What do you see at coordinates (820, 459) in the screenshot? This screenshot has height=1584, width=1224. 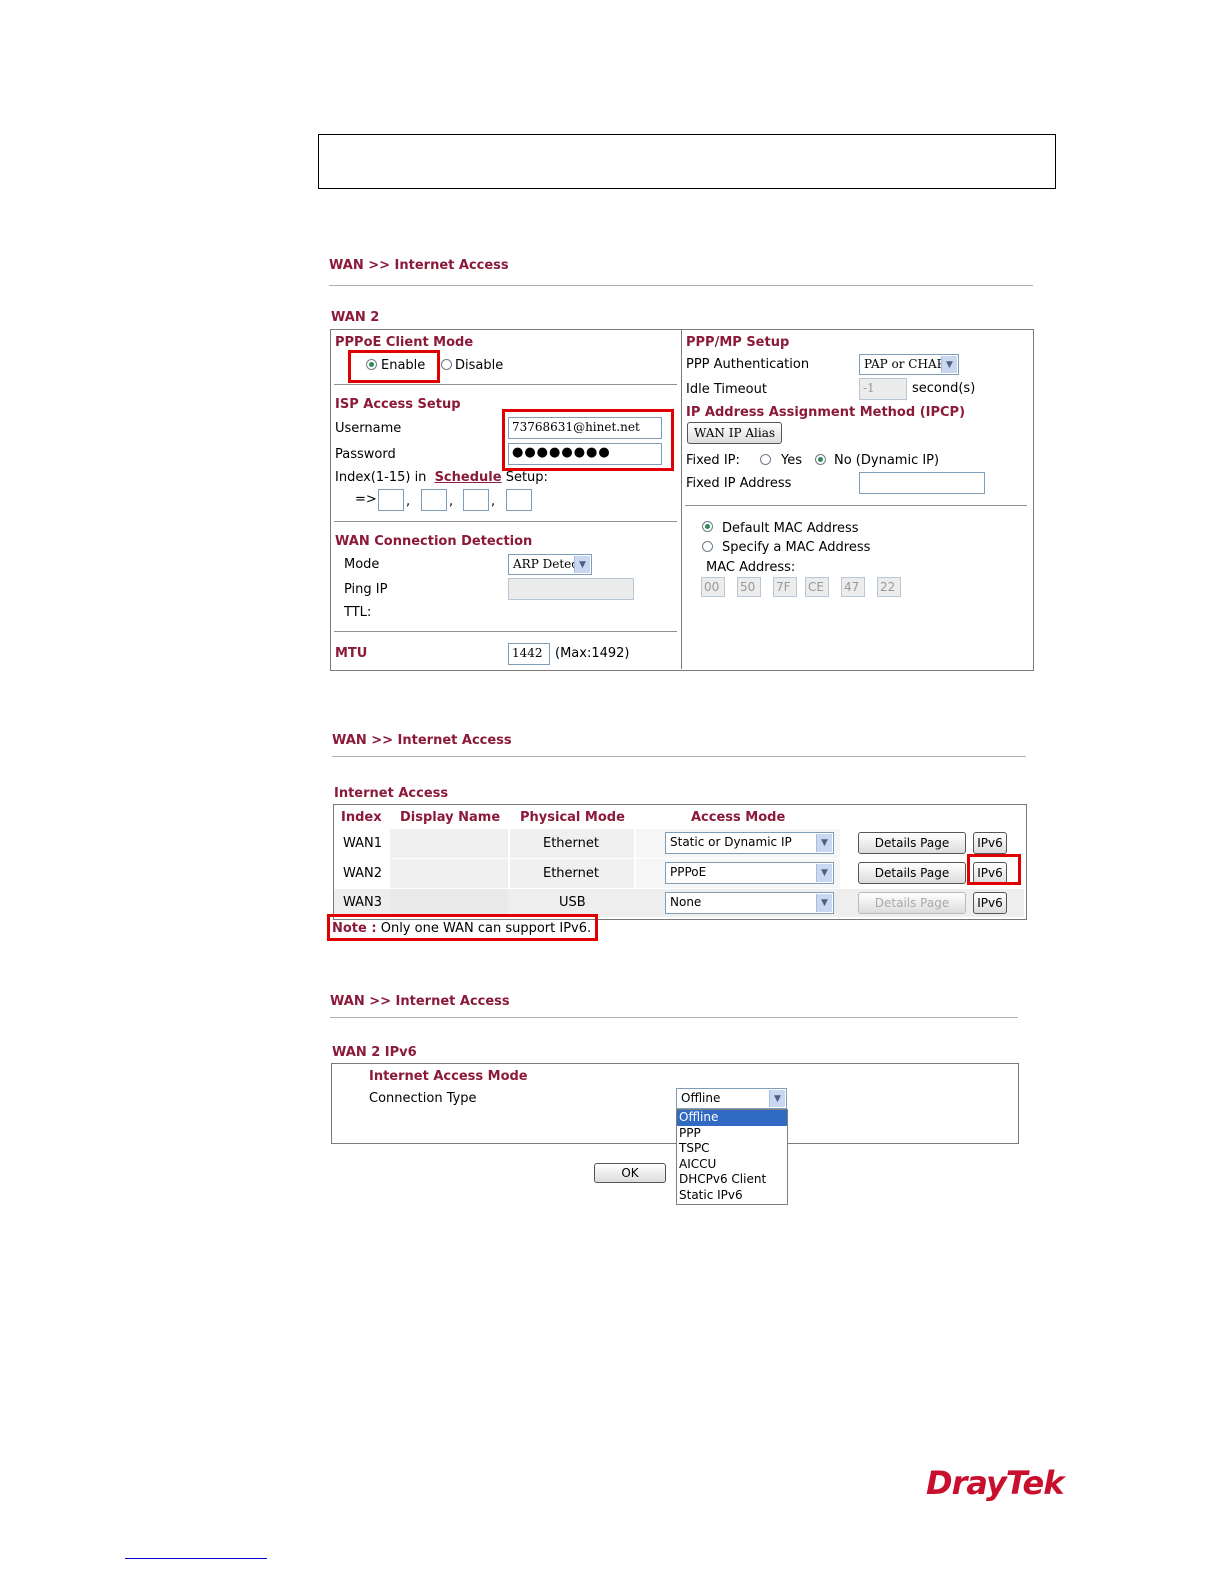 I see `fixed-ip-no-radio` at bounding box center [820, 459].